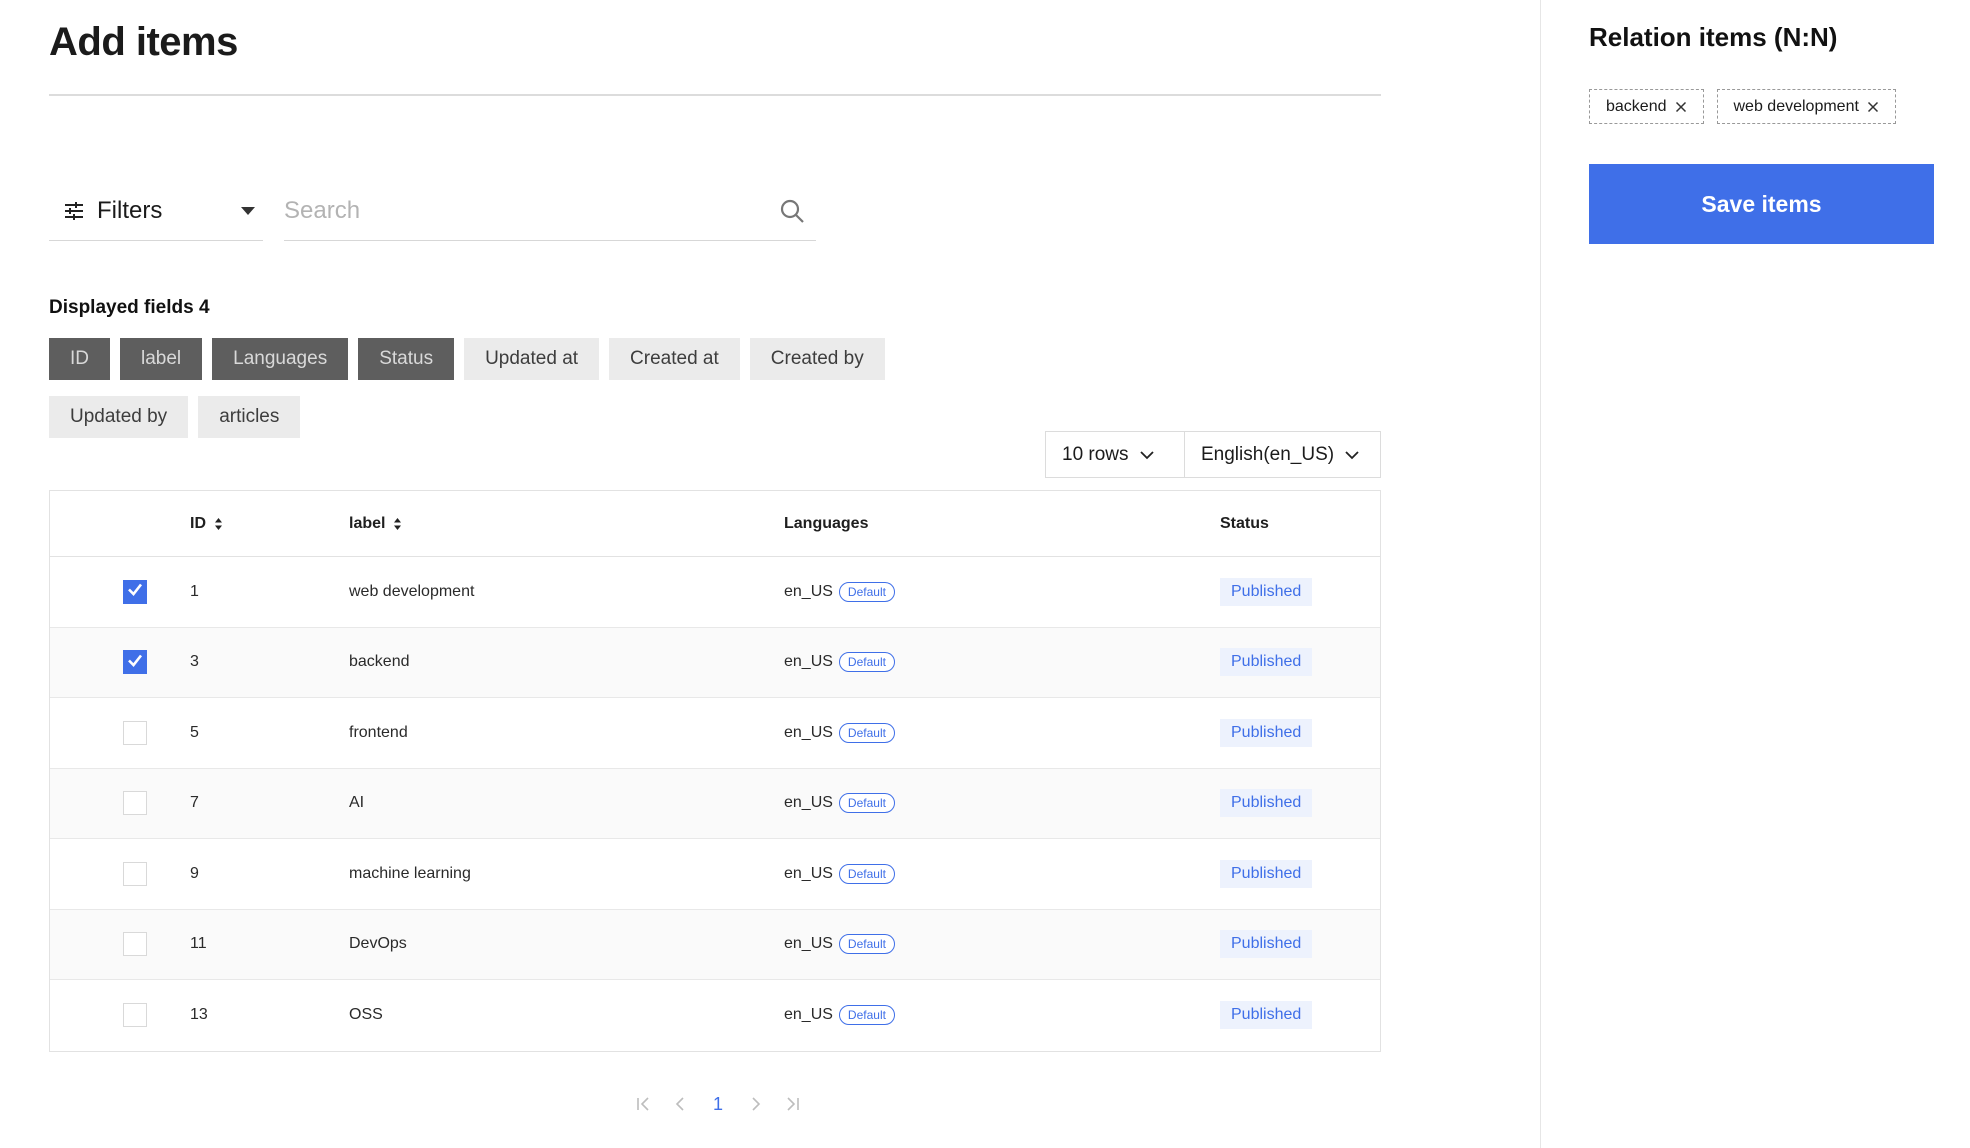 This screenshot has height=1148, width=1970. Describe the element at coordinates (199, 1015) in the screenshot. I see `cell-id: 13` at that location.